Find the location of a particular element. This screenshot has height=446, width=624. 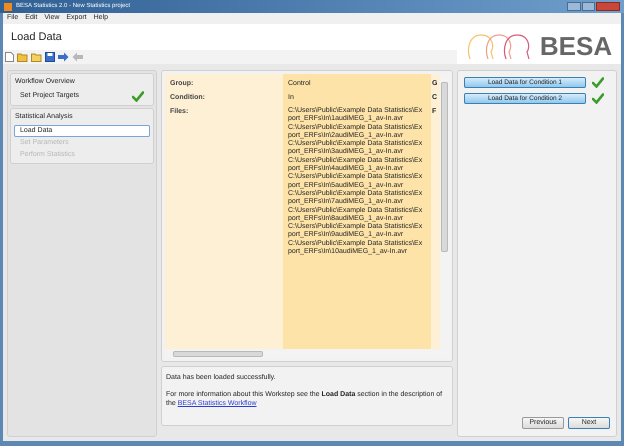

close-button is located at coordinates (608, 6).